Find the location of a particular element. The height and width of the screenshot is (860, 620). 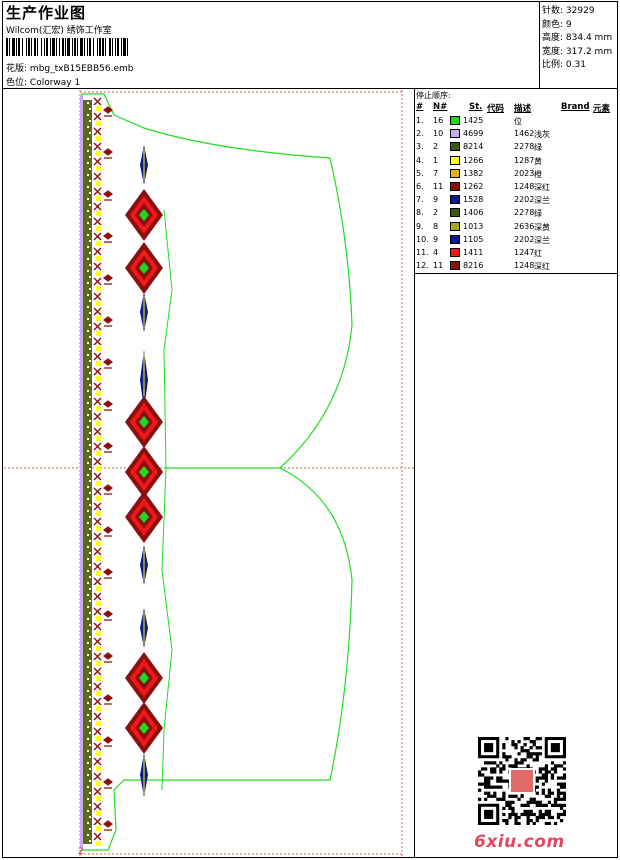

stat-scale: 比例: 0.31 is located at coordinates (564, 65).